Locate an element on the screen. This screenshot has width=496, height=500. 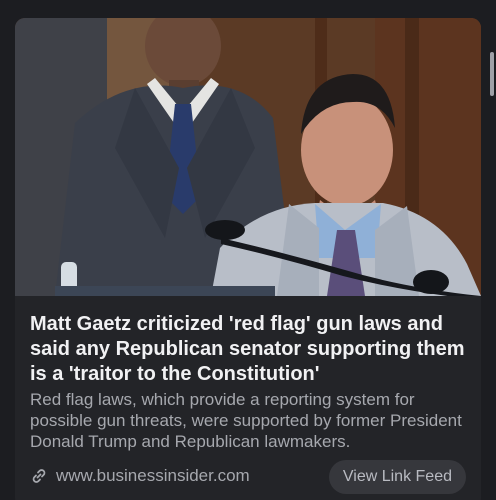
card-footer: www.businessinsider.com View Link Feed is located at coordinates (248, 480).